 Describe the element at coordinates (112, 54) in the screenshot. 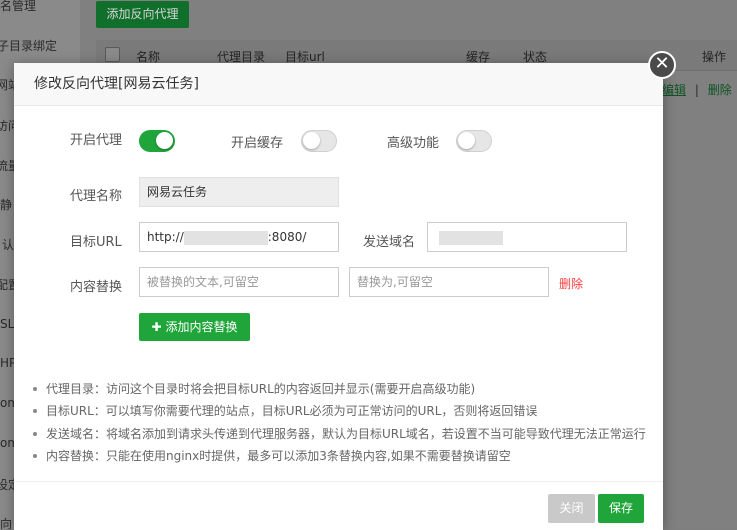

I see `select-all-checkbox` at that location.